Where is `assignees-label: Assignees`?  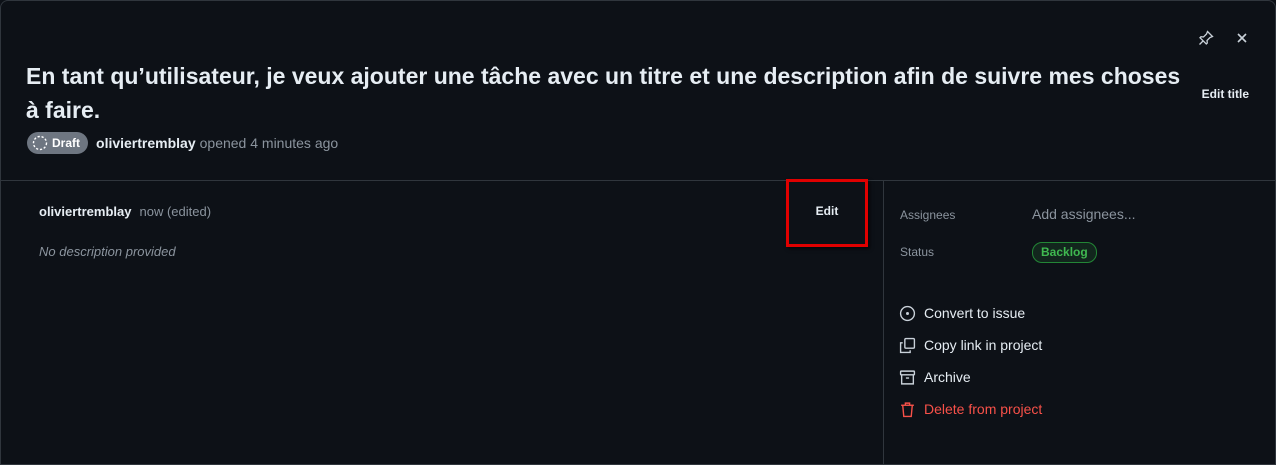 assignees-label: Assignees is located at coordinates (928, 215).